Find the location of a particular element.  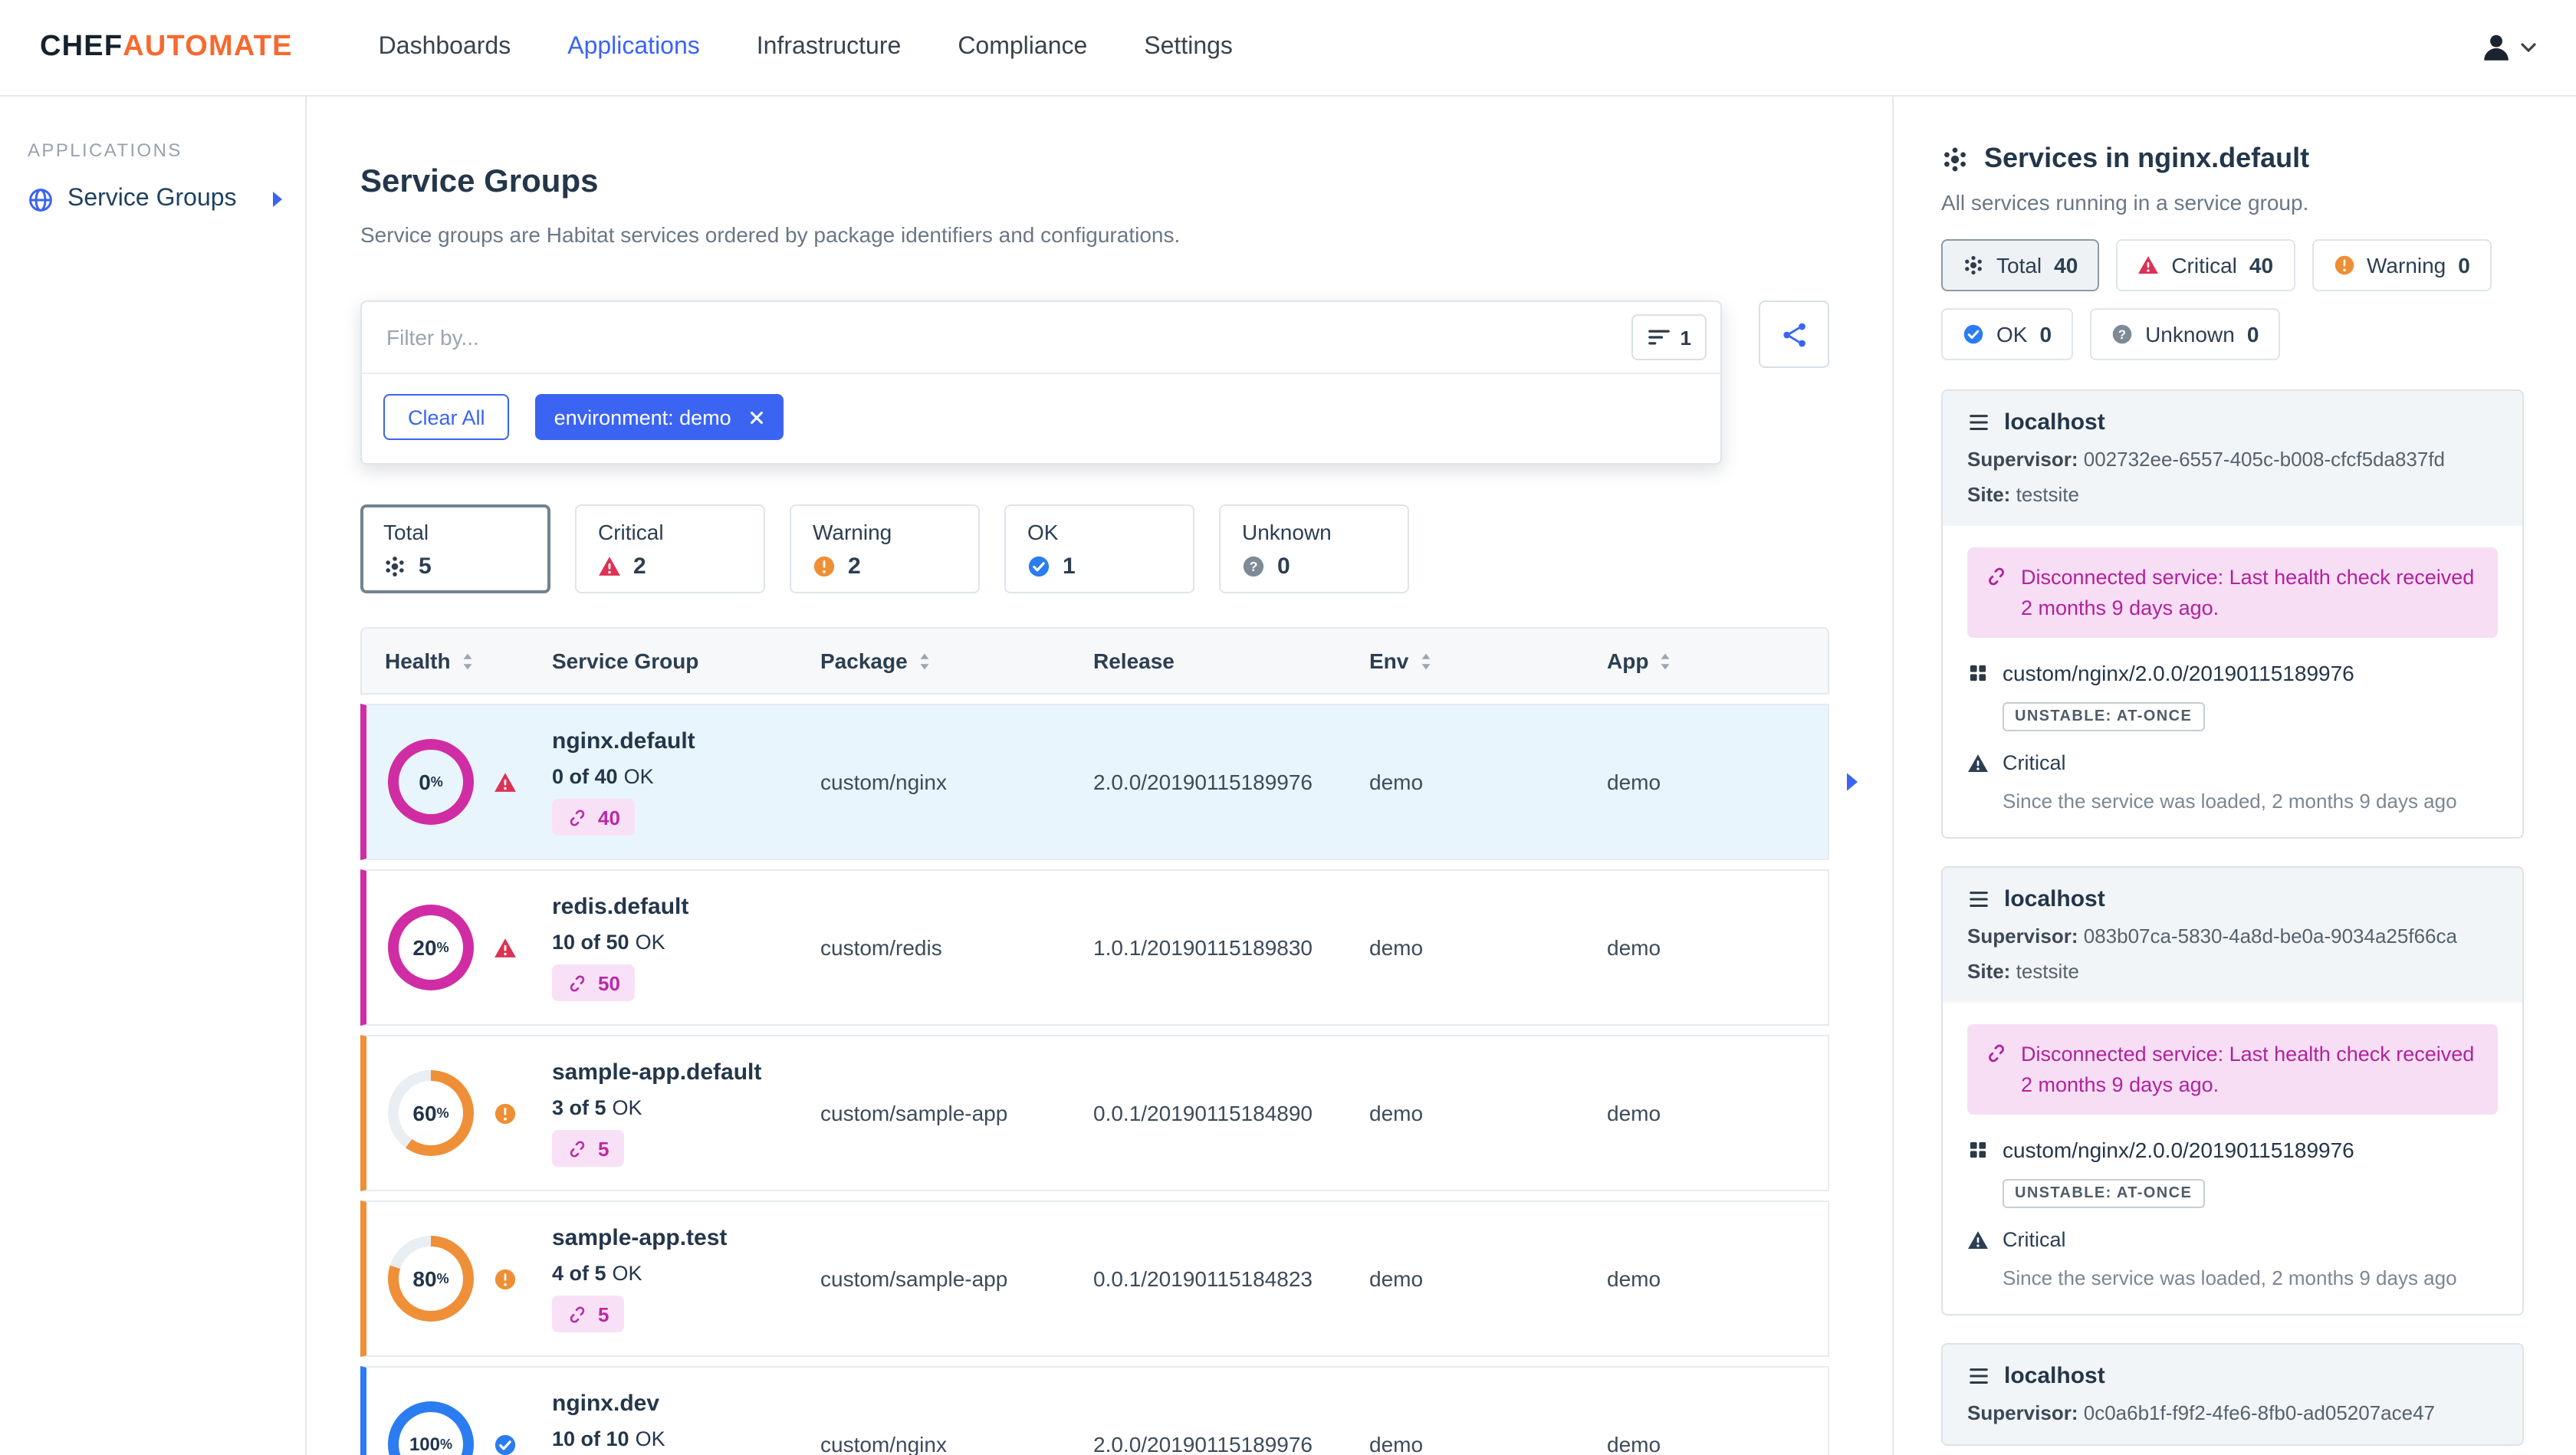

share-button is located at coordinates (1794, 335).